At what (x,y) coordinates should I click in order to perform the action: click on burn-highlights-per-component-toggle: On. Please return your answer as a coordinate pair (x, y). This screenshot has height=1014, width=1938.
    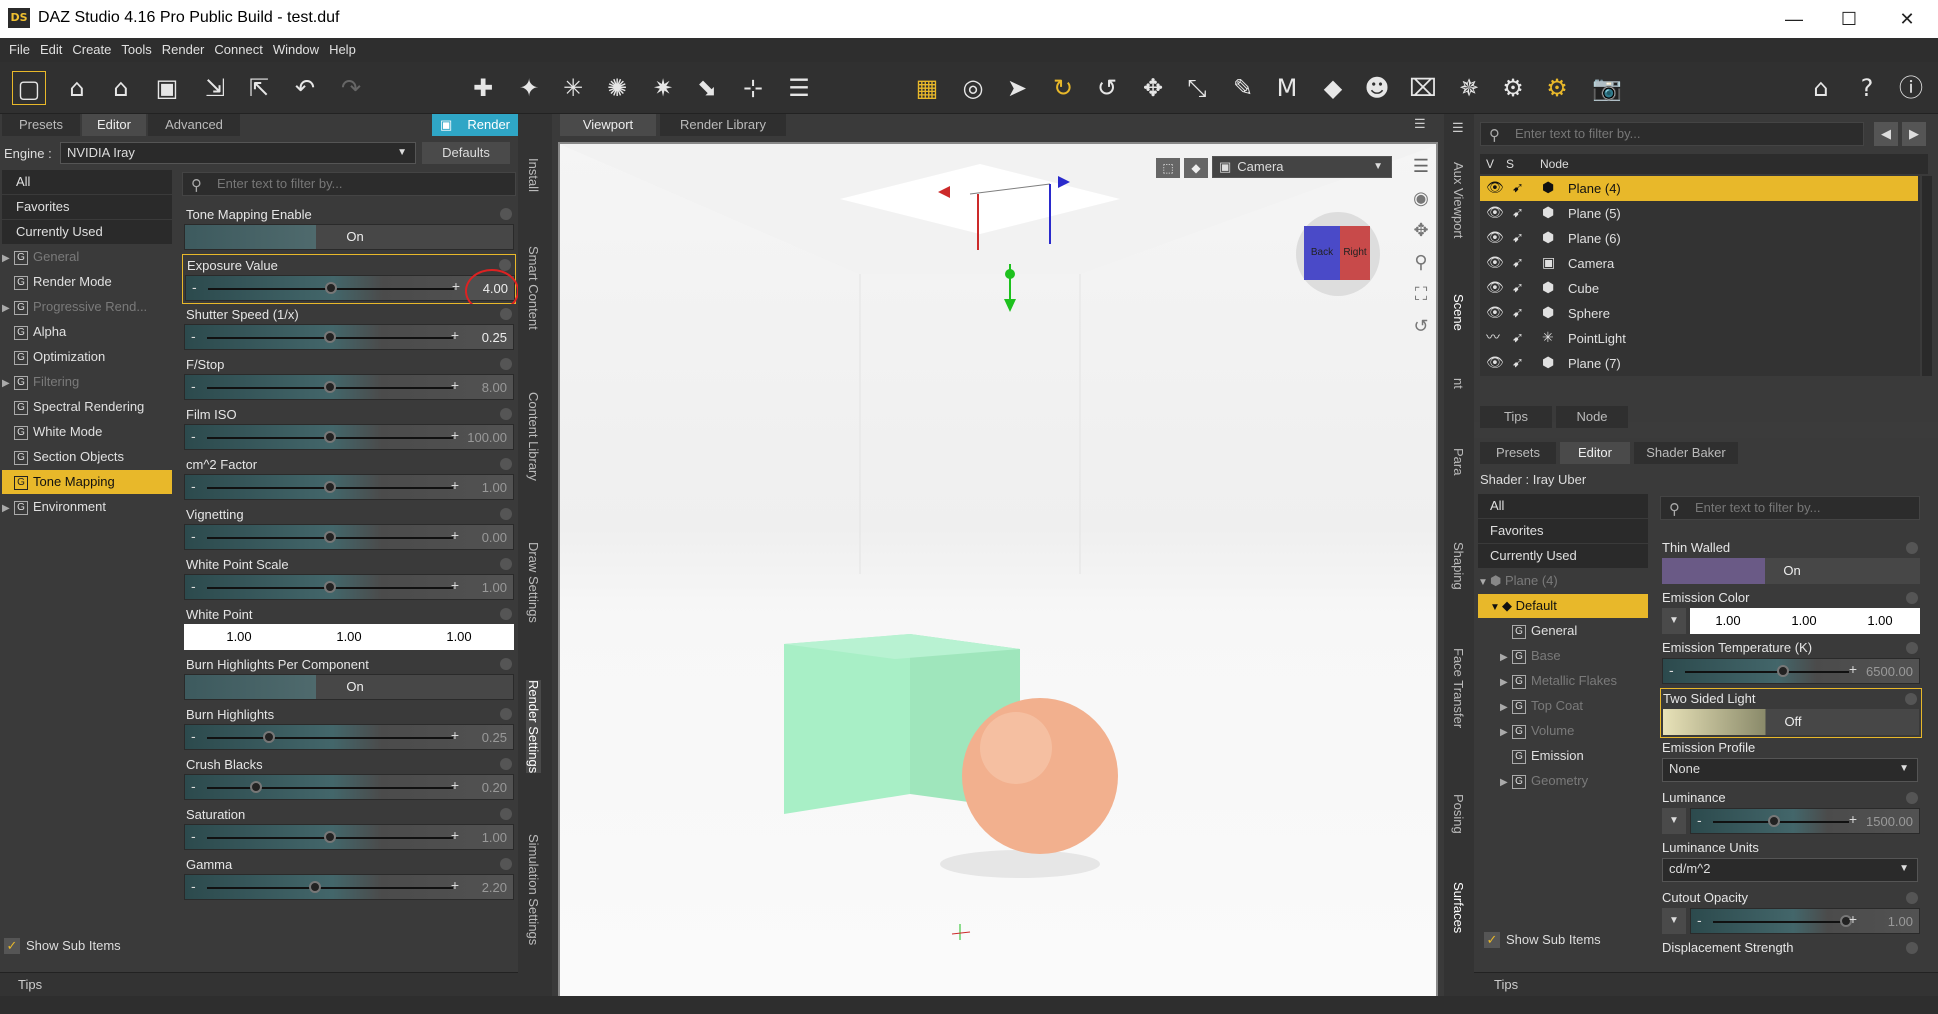
    Looking at the image, I should click on (349, 687).